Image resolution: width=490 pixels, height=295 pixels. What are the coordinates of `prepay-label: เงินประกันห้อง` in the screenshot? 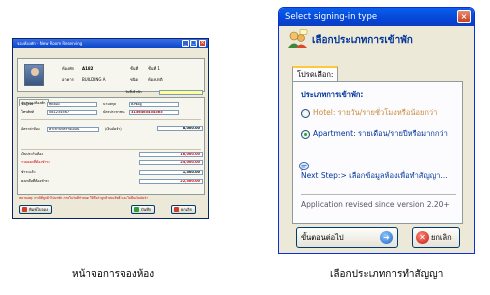 It's located at (32, 154).